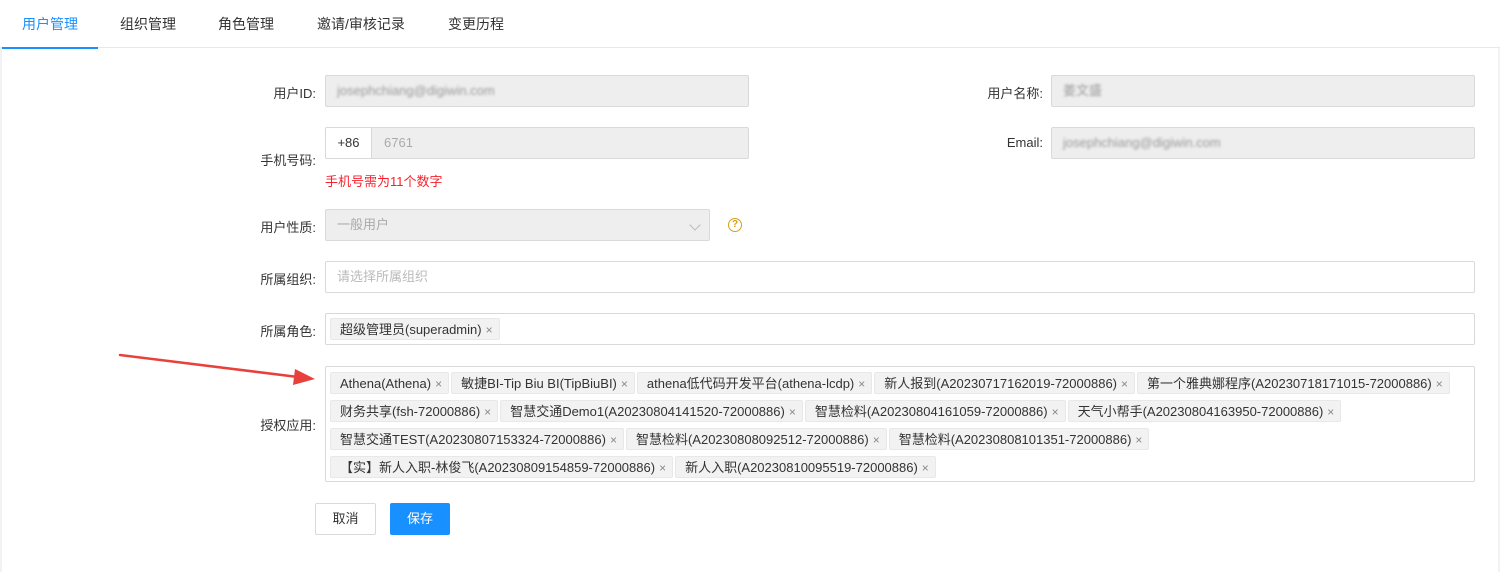 This screenshot has height=572, width=1500. I want to click on app-tag: 智慧检料(A20230808101351-72000886) ×, so click(1019, 439).